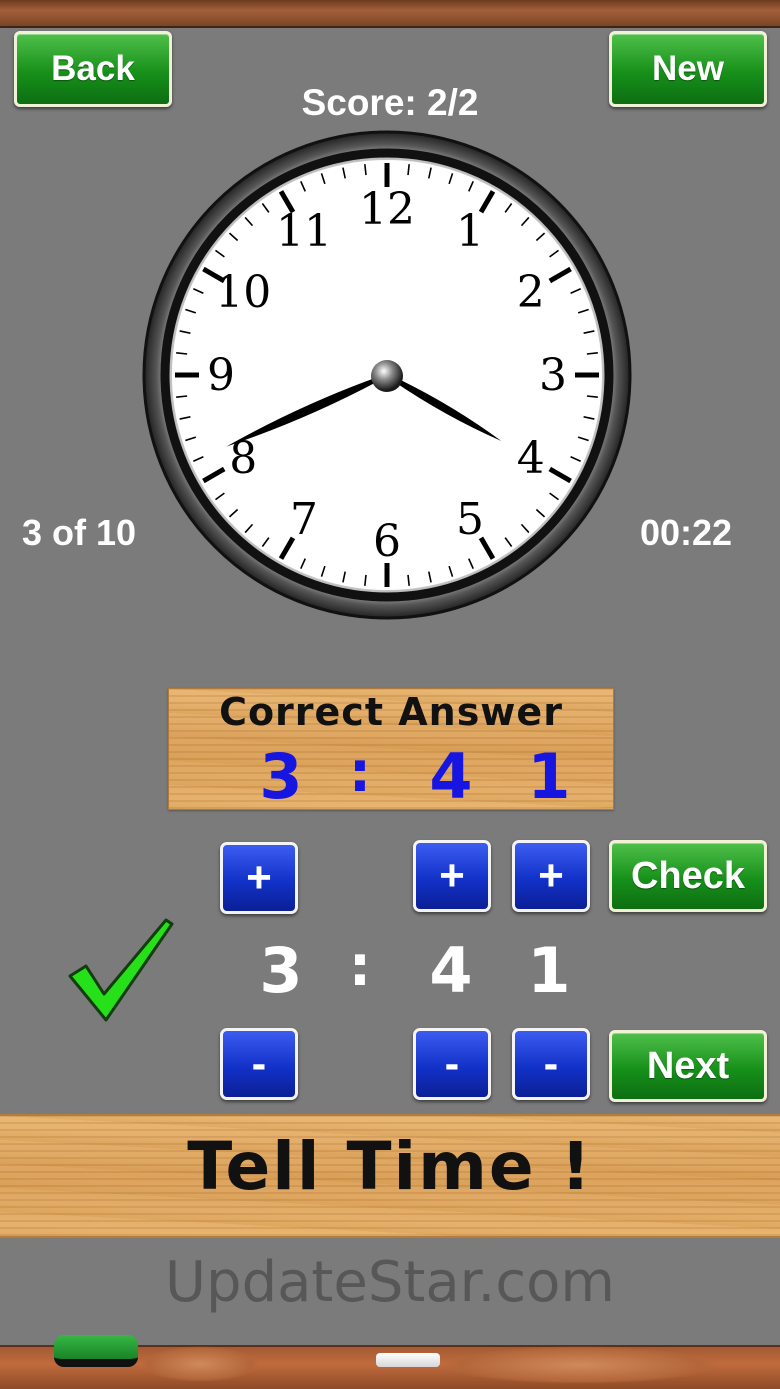 The image size is (780, 1389). What do you see at coordinates (451, 776) in the screenshot?
I see `correct-tens-digit: 4` at bounding box center [451, 776].